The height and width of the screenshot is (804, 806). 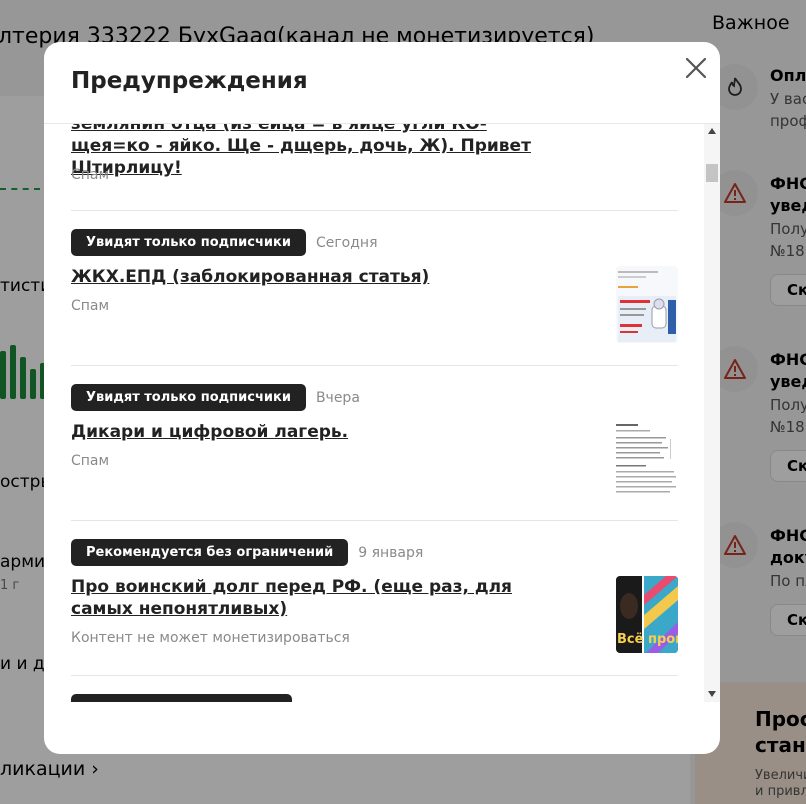 I want to click on modal-title: Предупреждения, so click(x=189, y=81).